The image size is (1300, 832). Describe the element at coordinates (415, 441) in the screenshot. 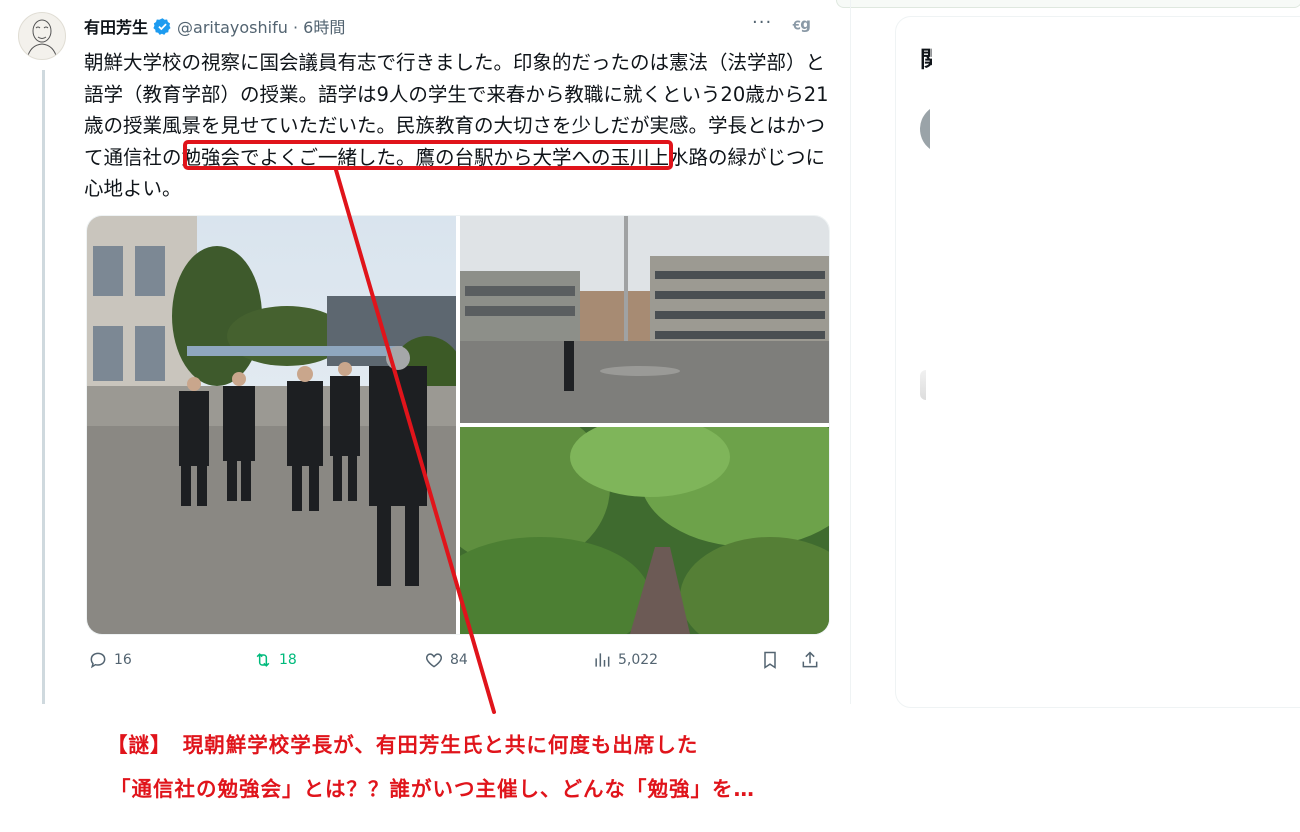

I see `annotation-arrow` at that location.